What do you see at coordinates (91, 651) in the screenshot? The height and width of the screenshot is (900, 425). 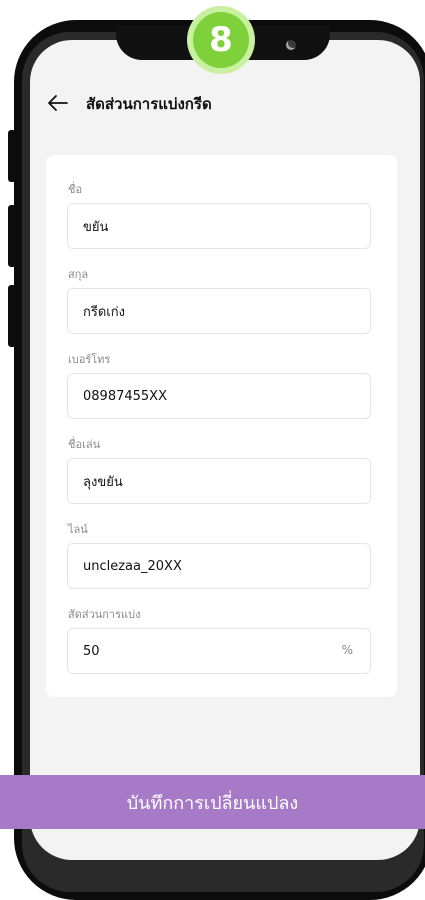 I see `share-ratio-value: 50` at bounding box center [91, 651].